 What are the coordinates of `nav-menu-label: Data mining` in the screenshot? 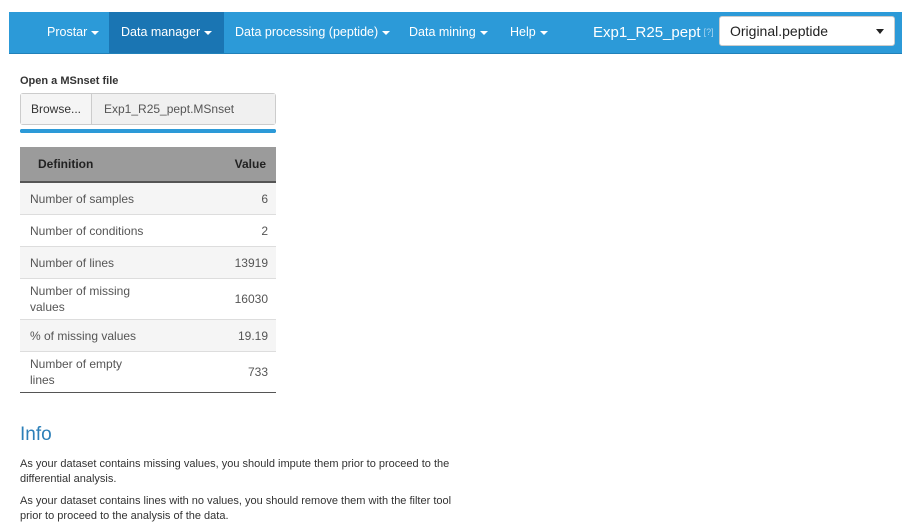 It's located at (442, 32).